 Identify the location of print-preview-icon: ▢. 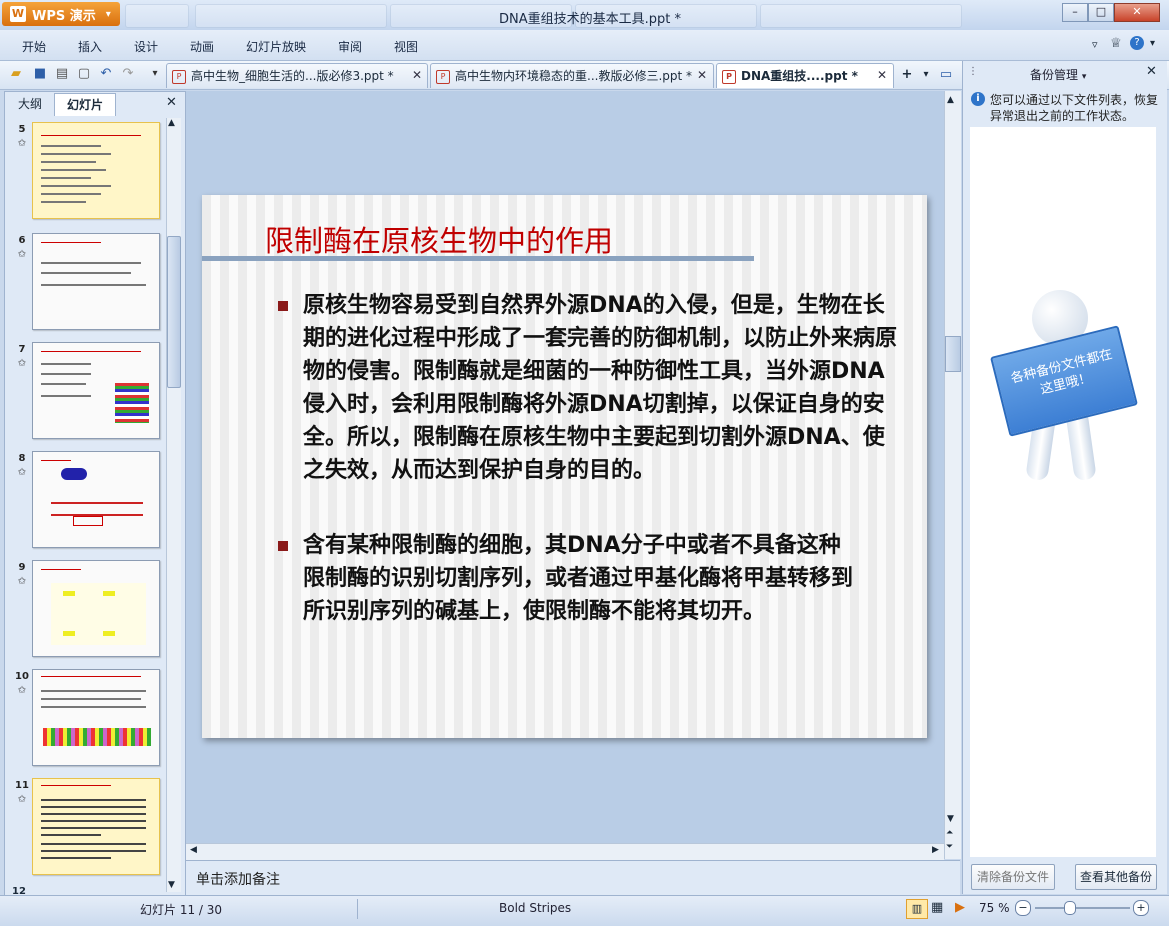
(84, 74).